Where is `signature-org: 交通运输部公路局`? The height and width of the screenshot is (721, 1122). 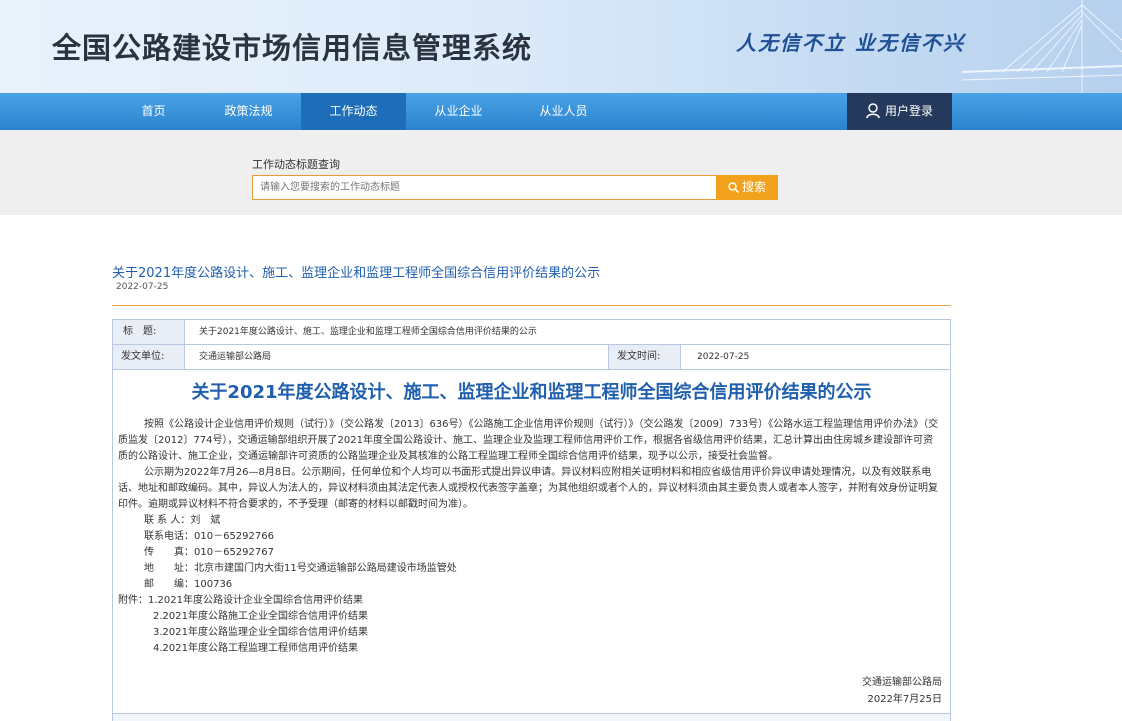
signature-org: 交通运输部公路局 is located at coordinates (902, 682).